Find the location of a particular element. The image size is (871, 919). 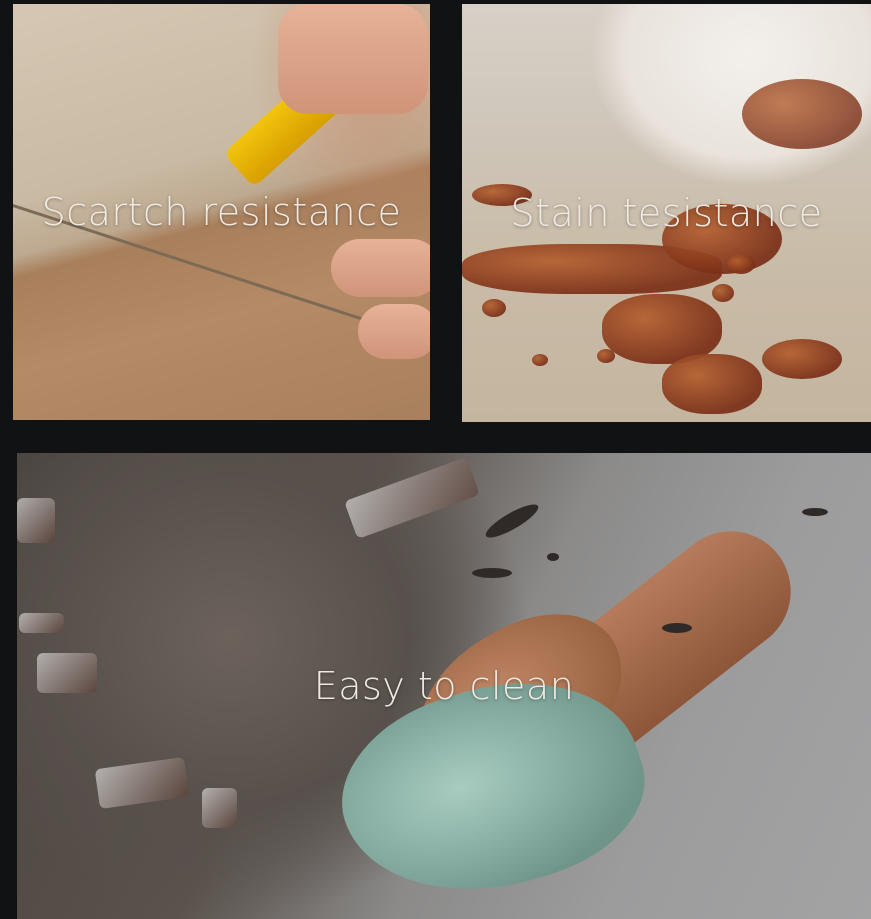

feature-caption: Easy to clean is located at coordinates (444, 686).